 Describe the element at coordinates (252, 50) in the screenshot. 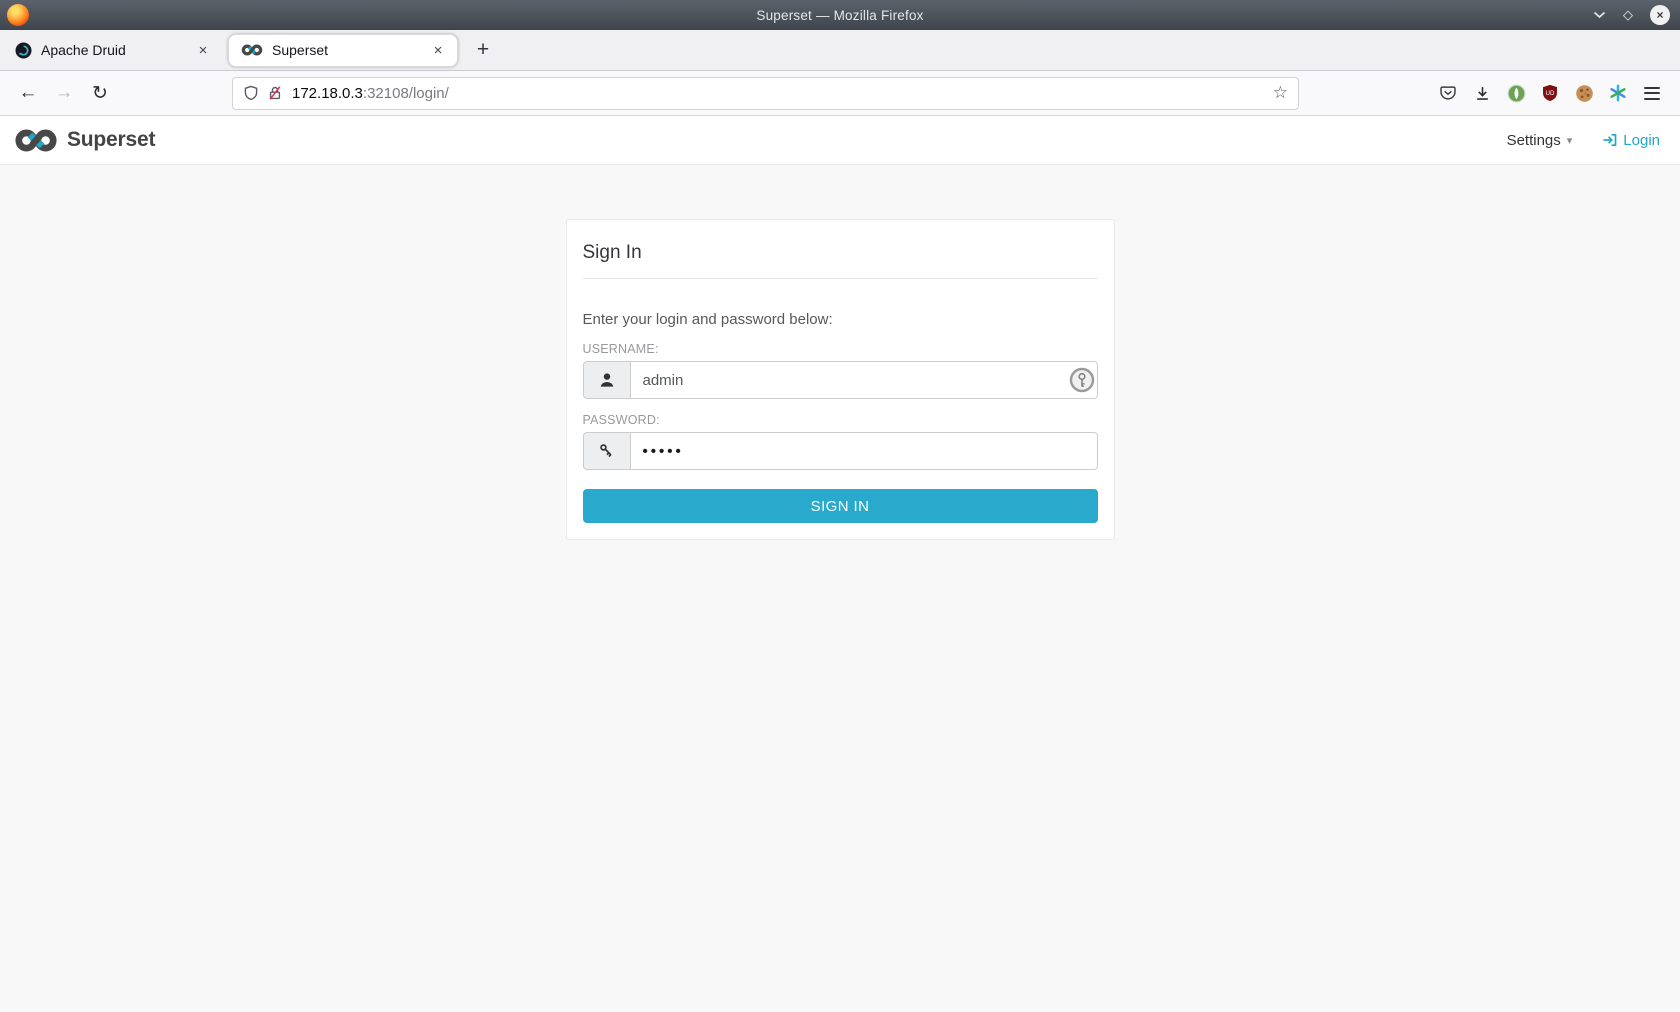

I see `superset-favicon-icon` at that location.